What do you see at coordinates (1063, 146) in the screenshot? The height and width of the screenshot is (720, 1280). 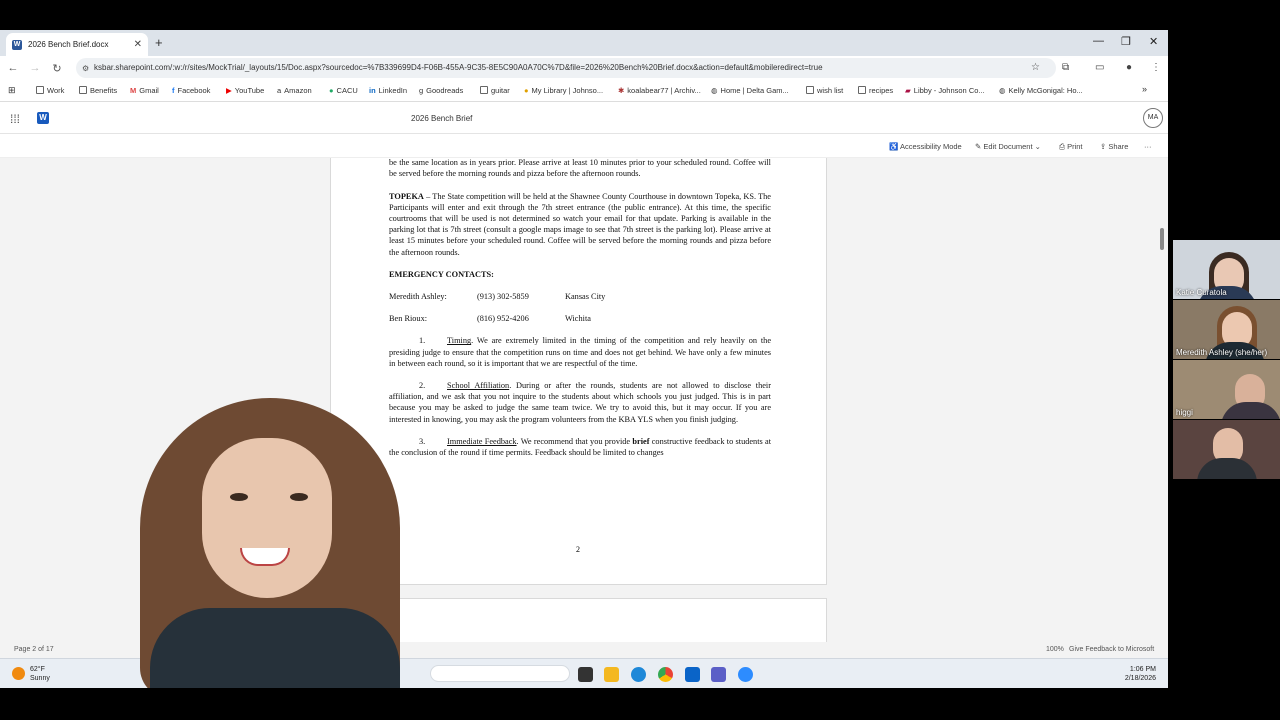 I see `printer-icon: ⎙` at bounding box center [1063, 146].